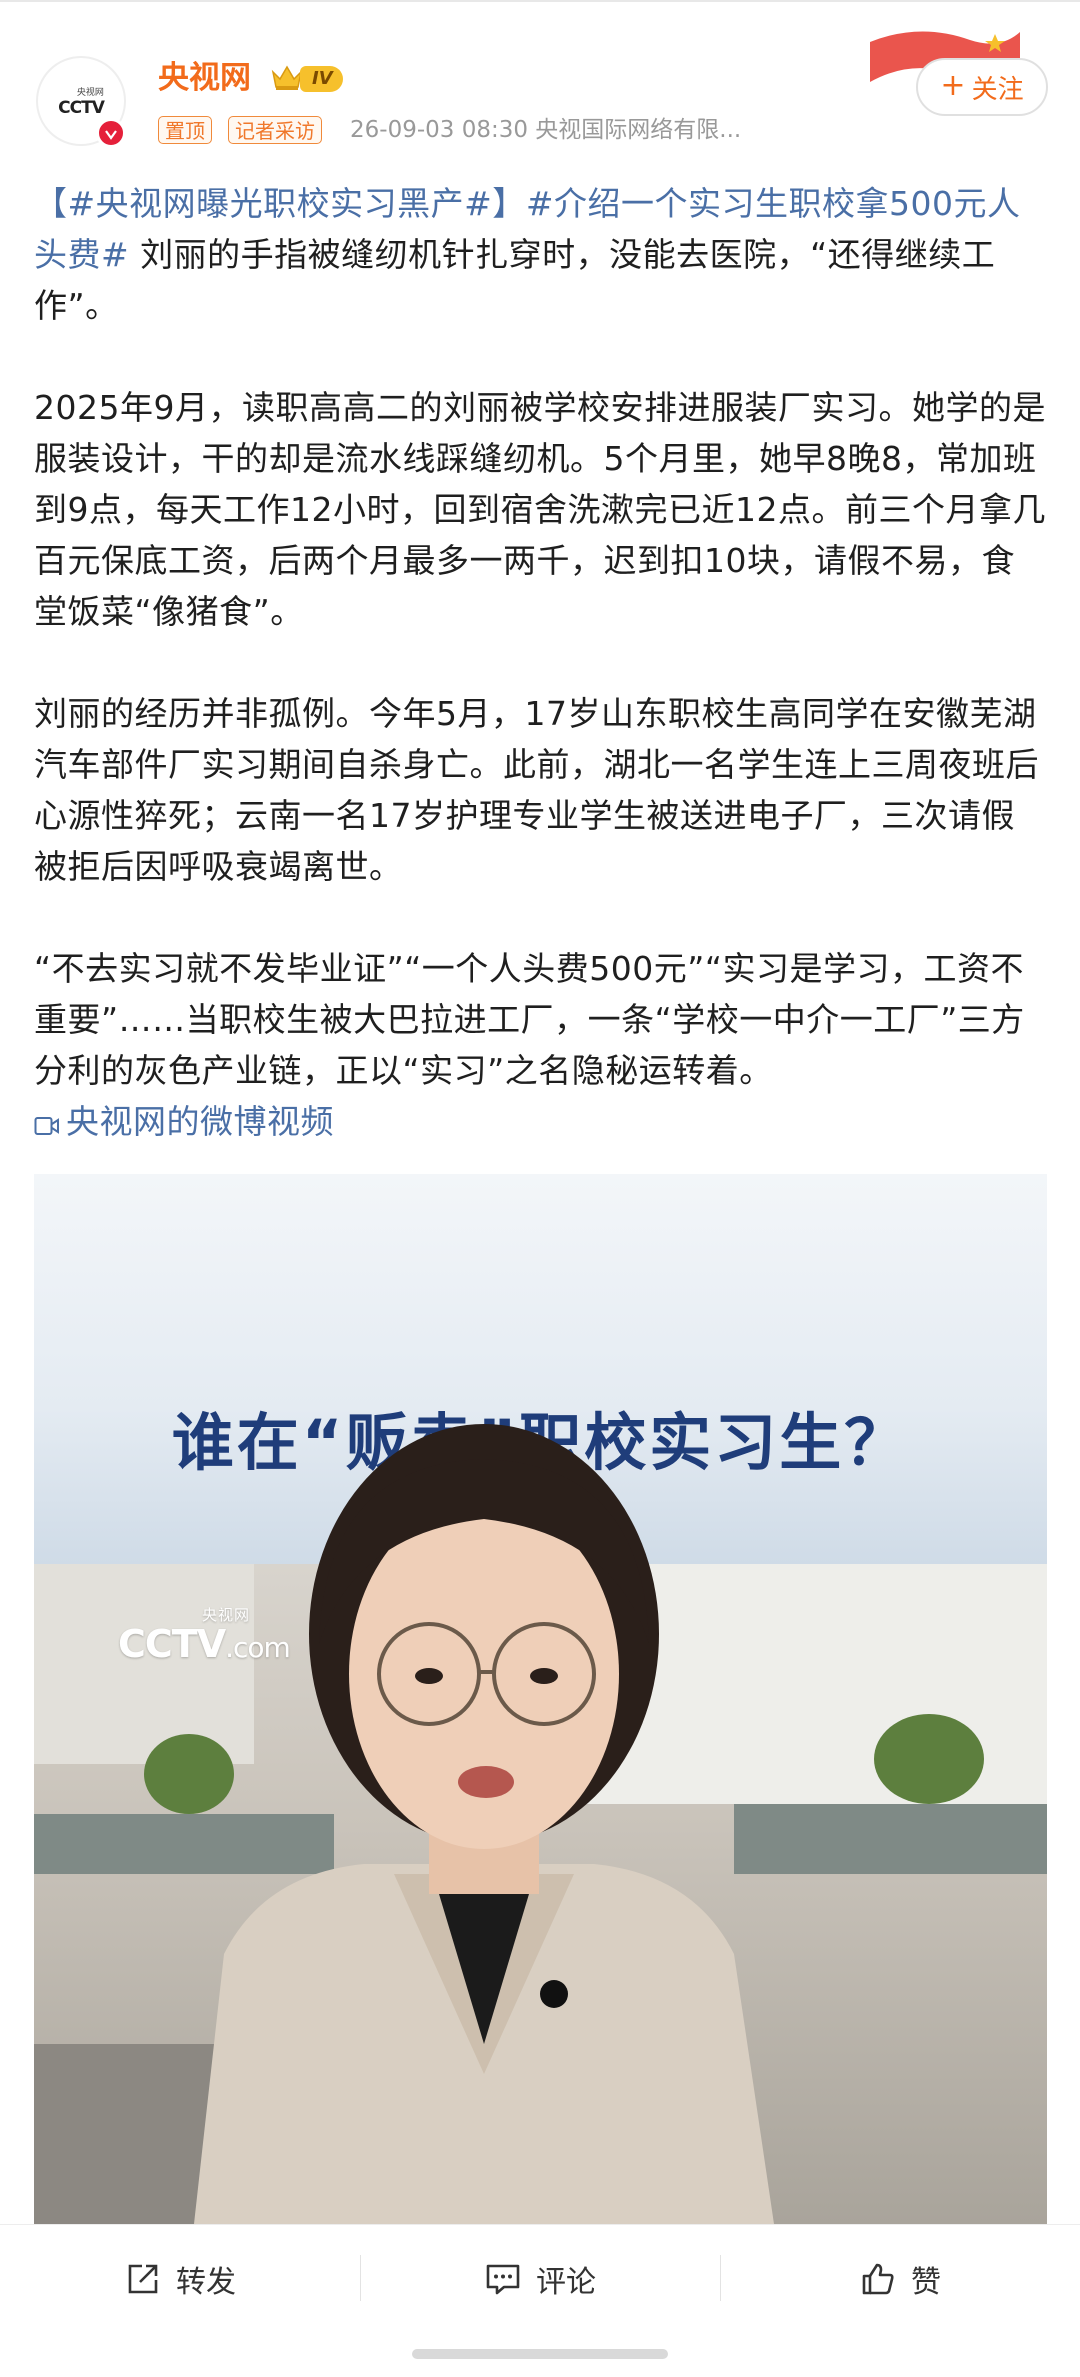 Image resolution: width=1080 pixels, height=2377 pixels. What do you see at coordinates (540, 2354) in the screenshot?
I see `home-indicator` at bounding box center [540, 2354].